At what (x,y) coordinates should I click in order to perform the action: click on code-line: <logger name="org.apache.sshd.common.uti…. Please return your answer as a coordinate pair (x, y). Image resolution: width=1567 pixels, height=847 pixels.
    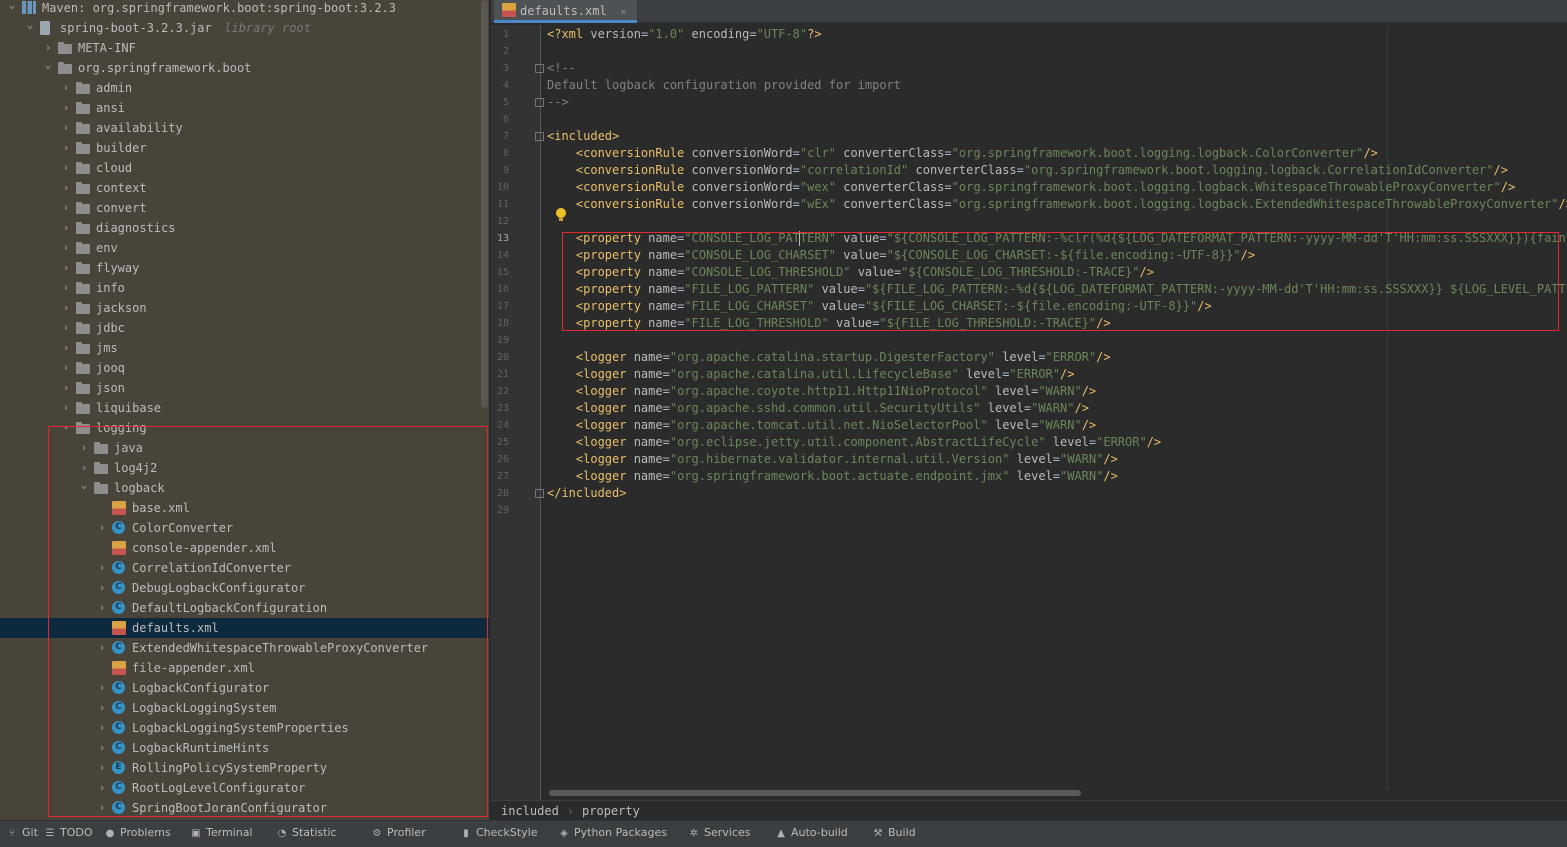
    Looking at the image, I should click on (818, 408).